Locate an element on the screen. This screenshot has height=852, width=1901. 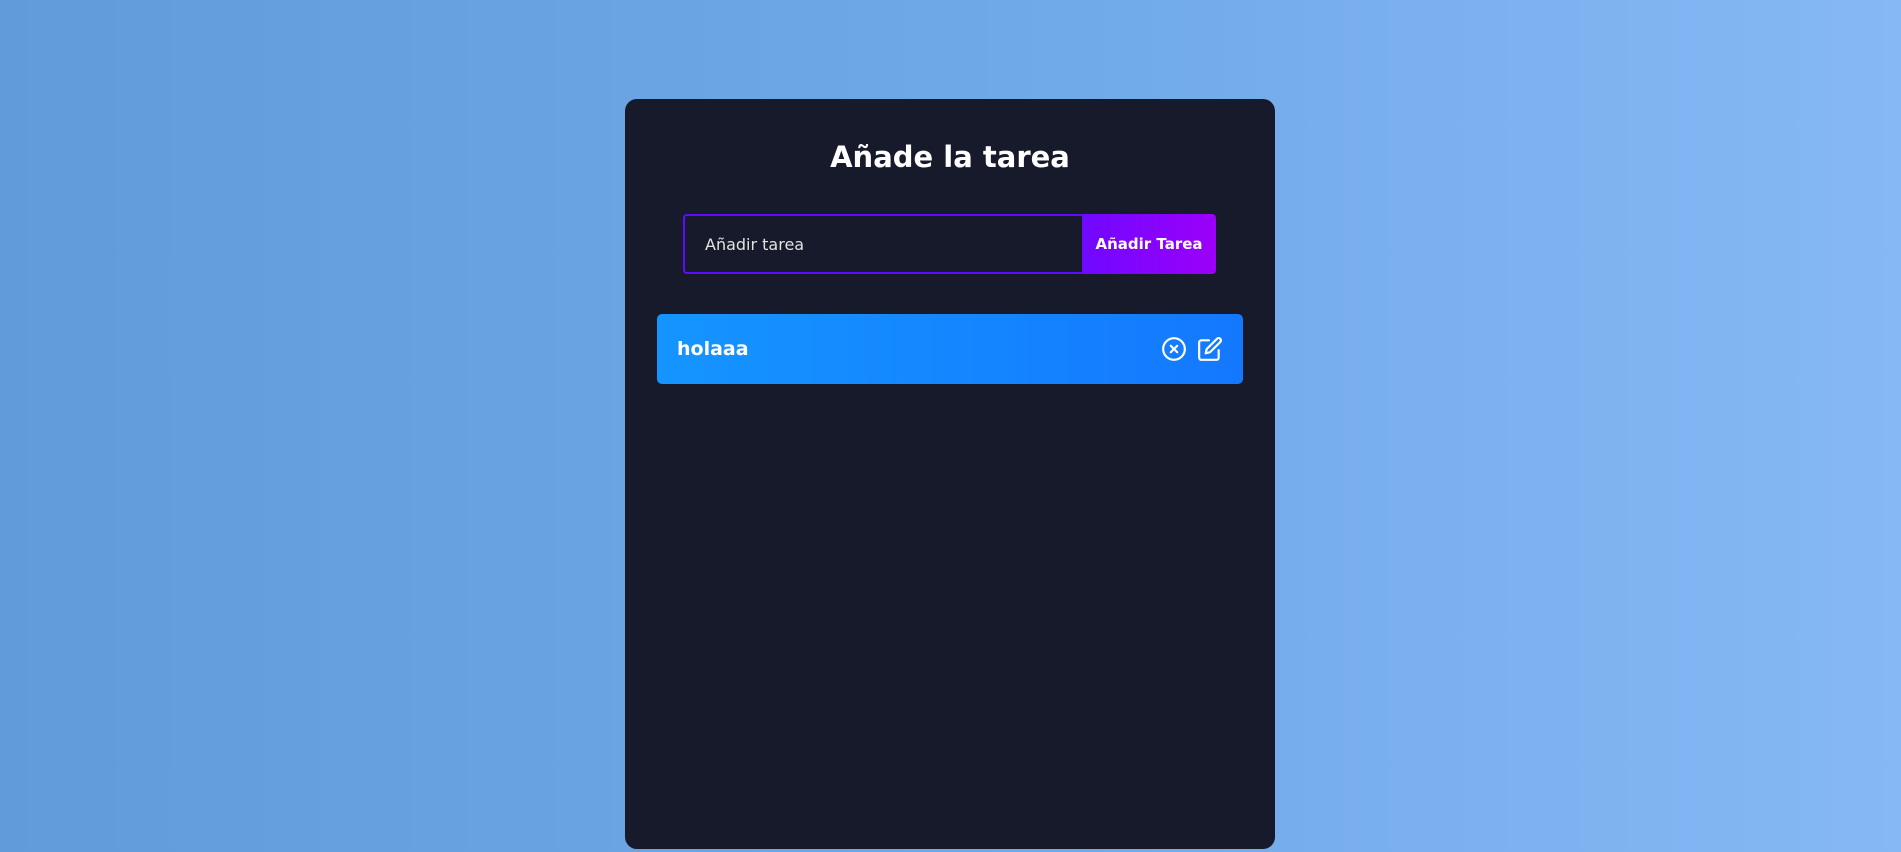
task-actions is located at coordinates (1192, 349).